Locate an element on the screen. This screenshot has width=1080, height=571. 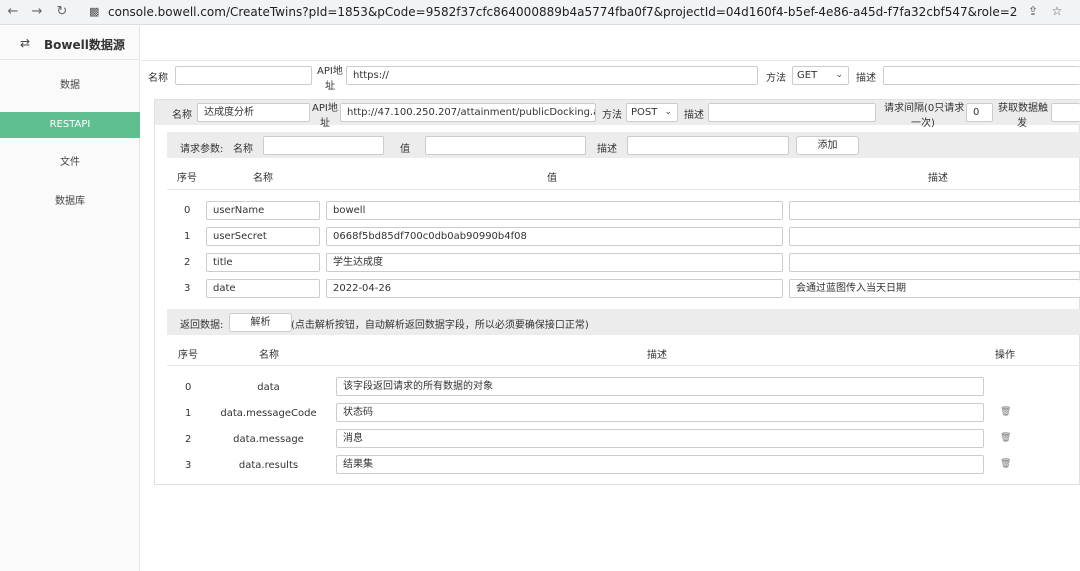
header-divider is located at coordinates (610, 60).